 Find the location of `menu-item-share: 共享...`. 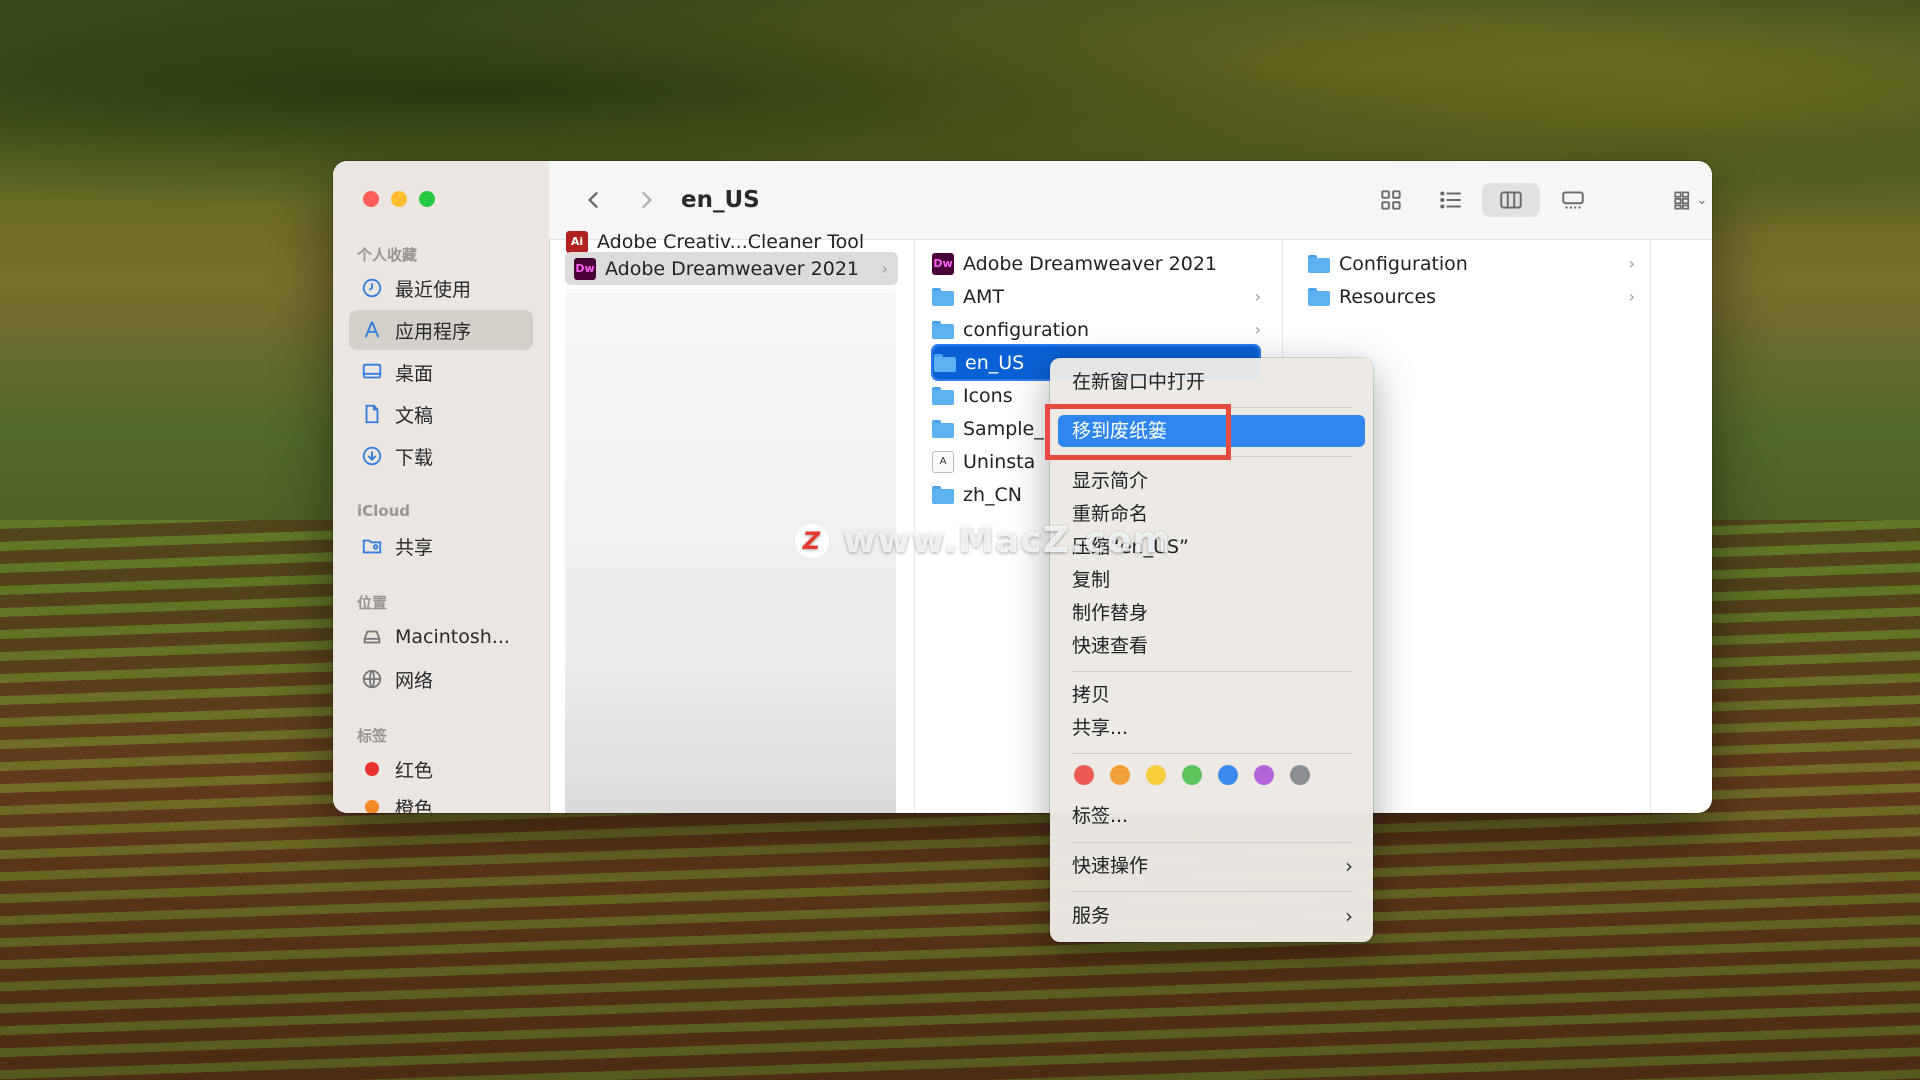

menu-item-share: 共享... is located at coordinates (1100, 728).